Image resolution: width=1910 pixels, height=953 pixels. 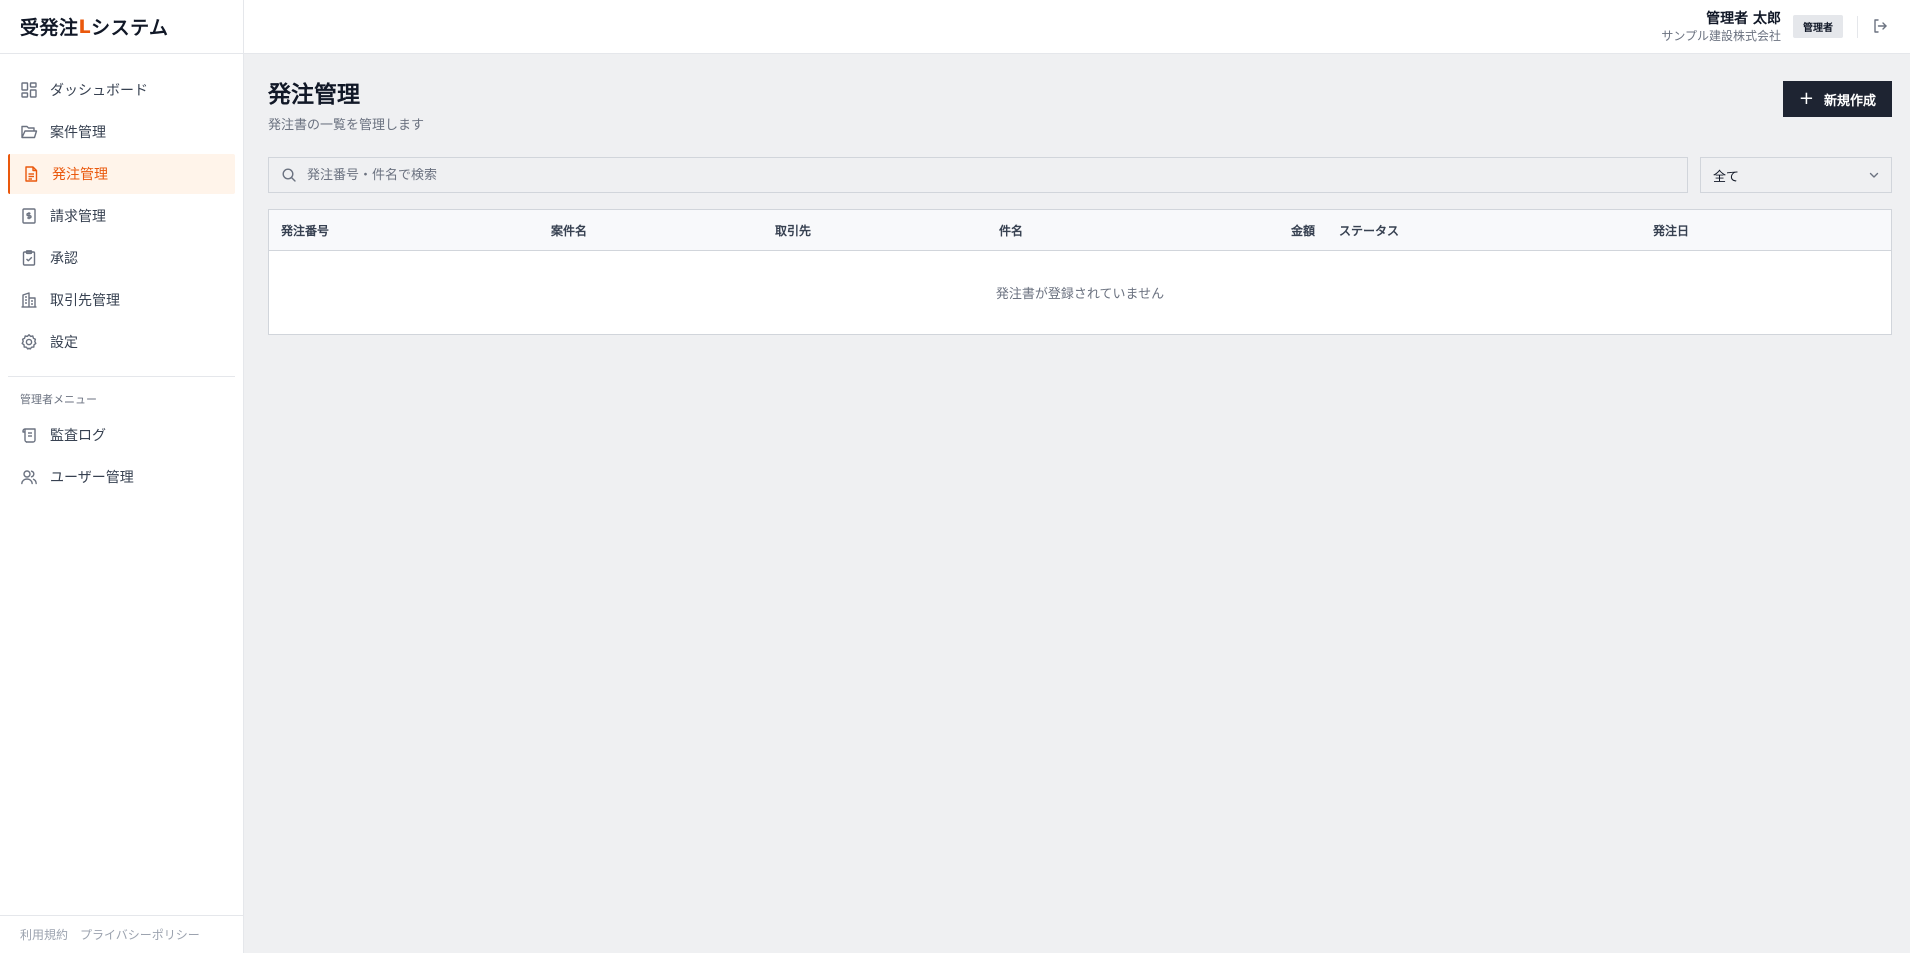 I want to click on search-input, so click(x=997, y=175).